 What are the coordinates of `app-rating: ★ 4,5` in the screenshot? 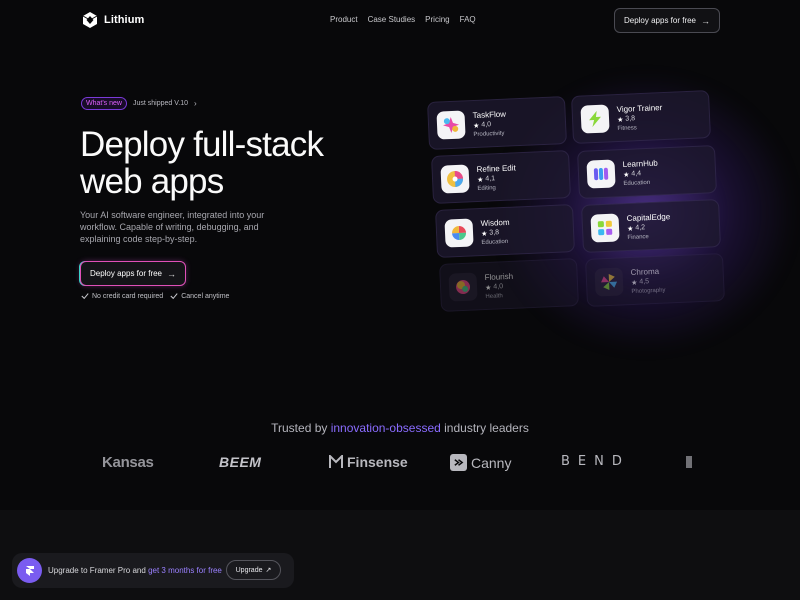 It's located at (648, 281).